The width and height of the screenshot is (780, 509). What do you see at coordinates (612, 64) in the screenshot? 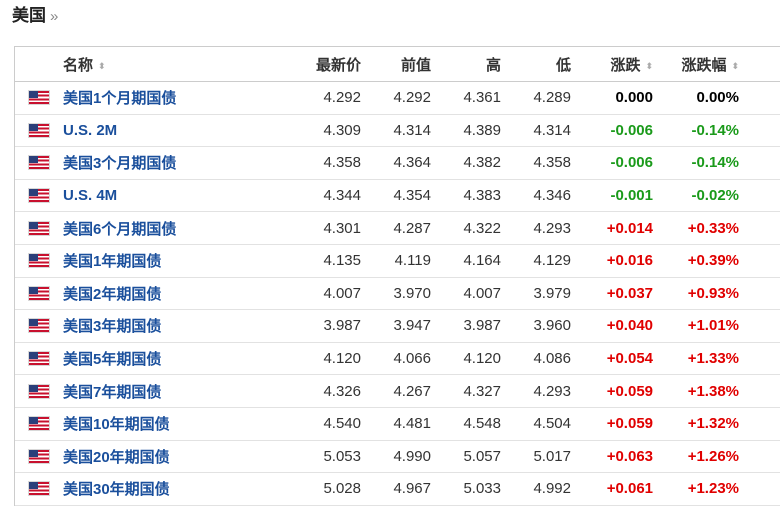
I see `header-change: 涨跌 ⬍` at bounding box center [612, 64].